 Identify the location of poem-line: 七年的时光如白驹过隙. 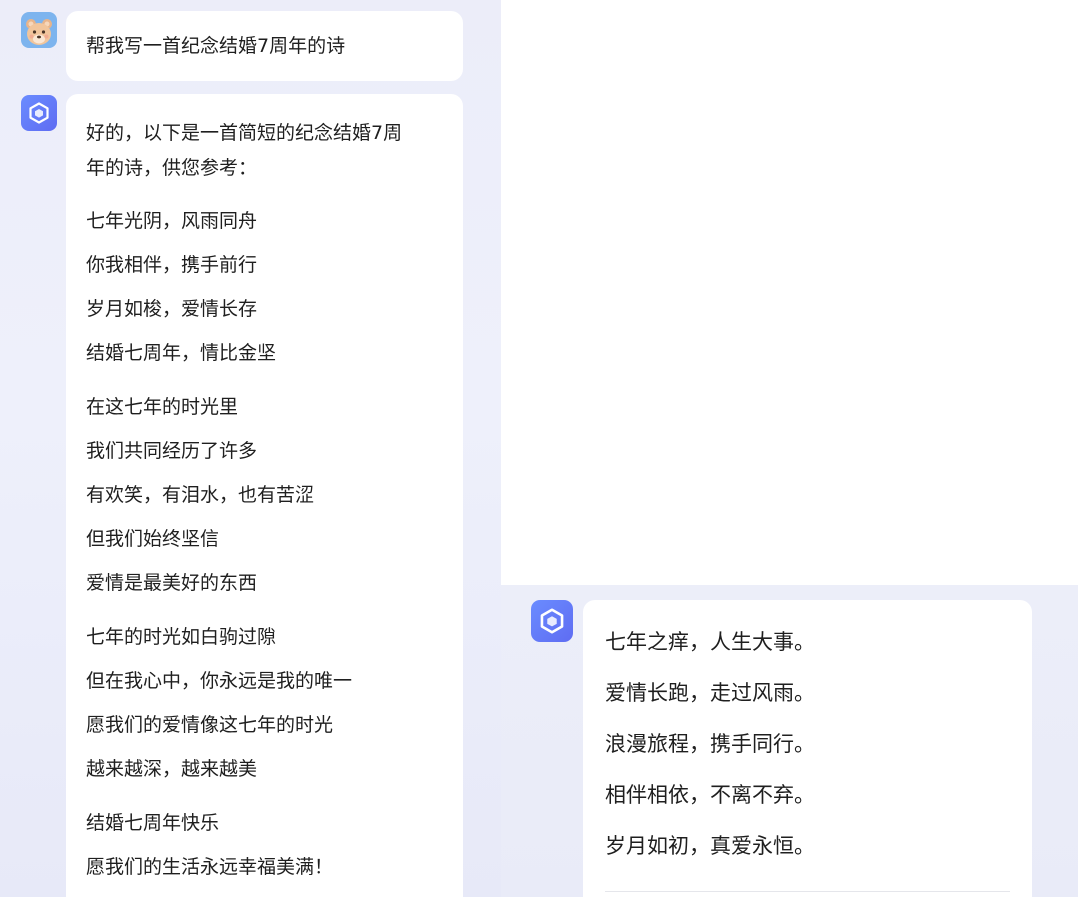
(181, 637).